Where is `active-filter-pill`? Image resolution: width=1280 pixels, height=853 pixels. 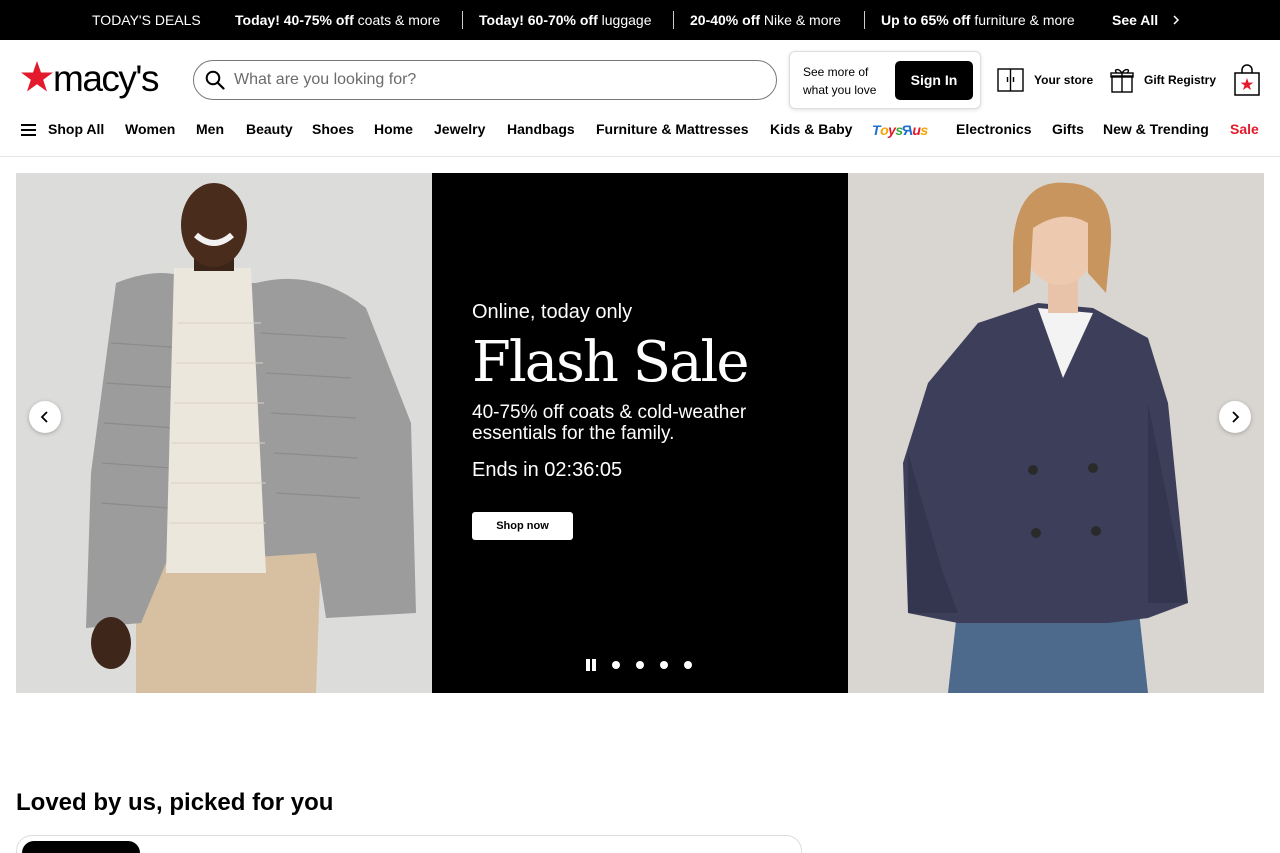 active-filter-pill is located at coordinates (81, 847).